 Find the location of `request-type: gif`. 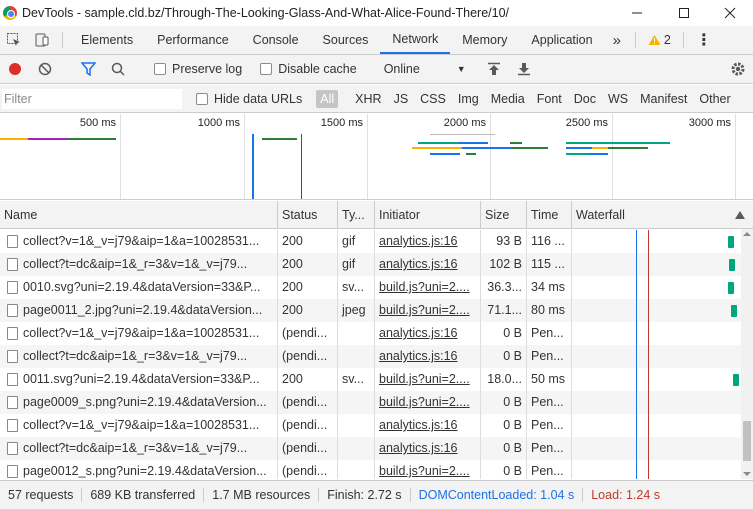

request-type: gif is located at coordinates (356, 241).